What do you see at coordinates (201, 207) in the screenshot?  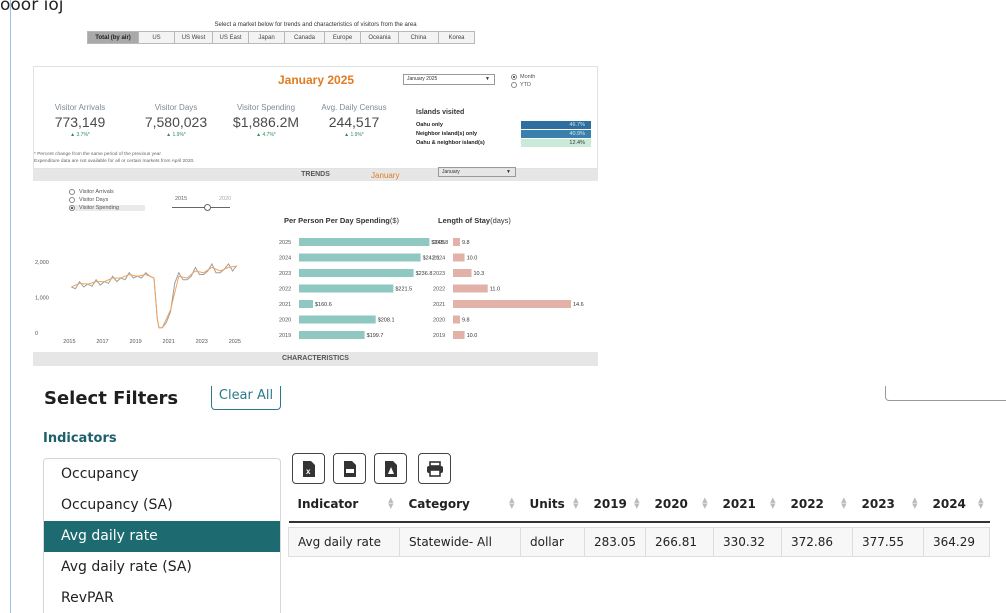 I see `year-slider-track` at bounding box center [201, 207].